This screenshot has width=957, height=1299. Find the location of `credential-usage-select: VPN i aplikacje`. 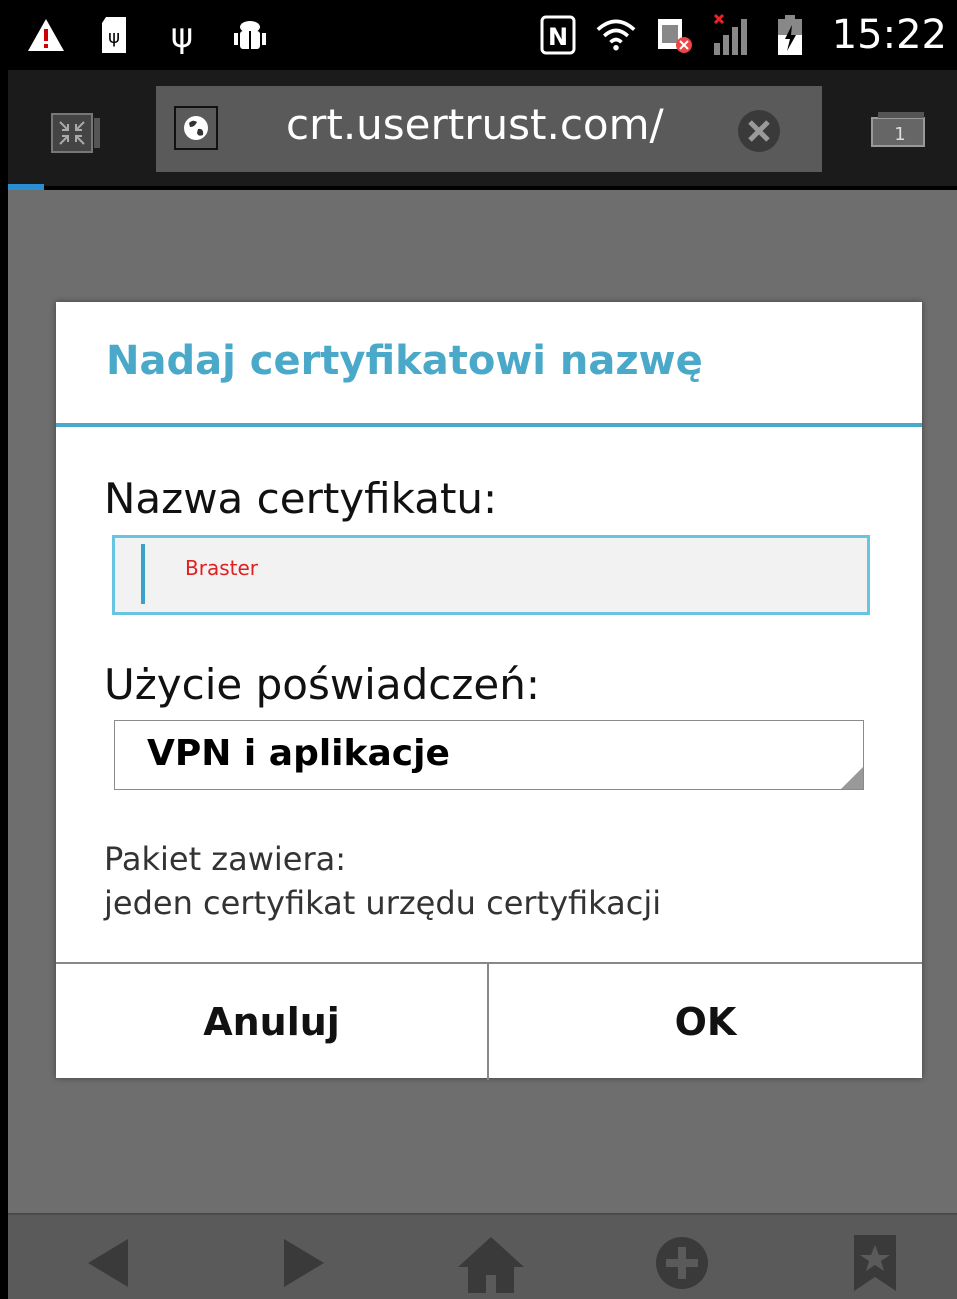

credential-usage-select: VPN i aplikacje is located at coordinates (489, 755).